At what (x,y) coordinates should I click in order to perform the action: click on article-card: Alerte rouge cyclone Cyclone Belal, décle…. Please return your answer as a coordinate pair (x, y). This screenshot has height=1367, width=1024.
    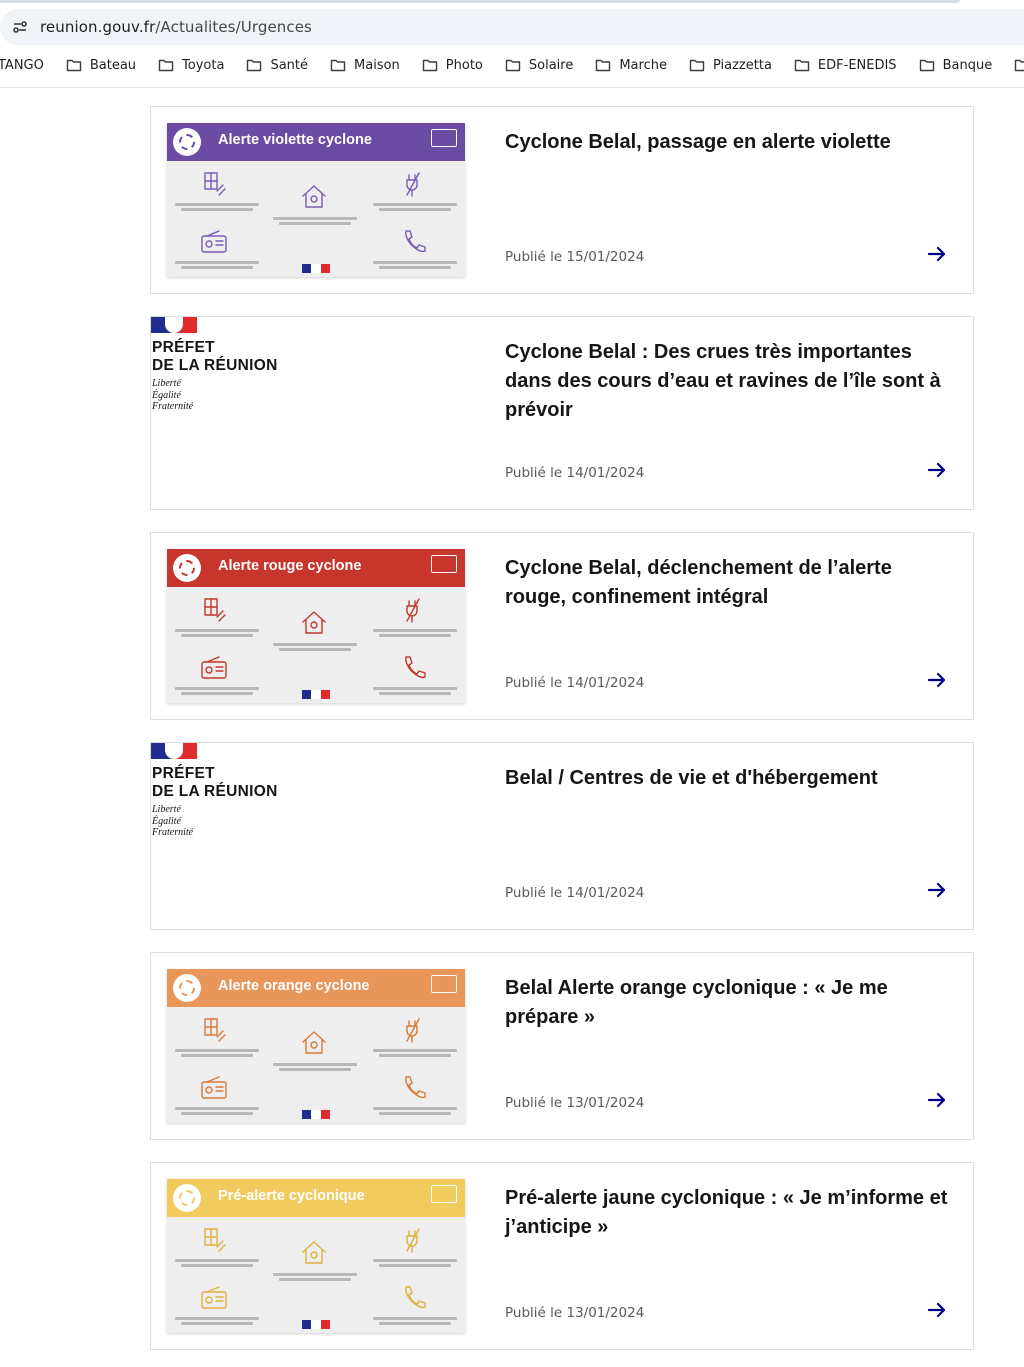
    Looking at the image, I should click on (562, 626).